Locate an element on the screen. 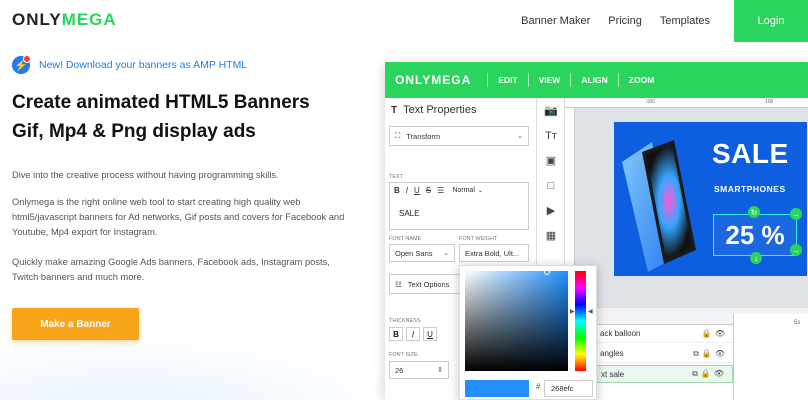 Image resolution: width=808 pixels, height=400 pixels. list-icon: ☰ is located at coordinates (440, 190).